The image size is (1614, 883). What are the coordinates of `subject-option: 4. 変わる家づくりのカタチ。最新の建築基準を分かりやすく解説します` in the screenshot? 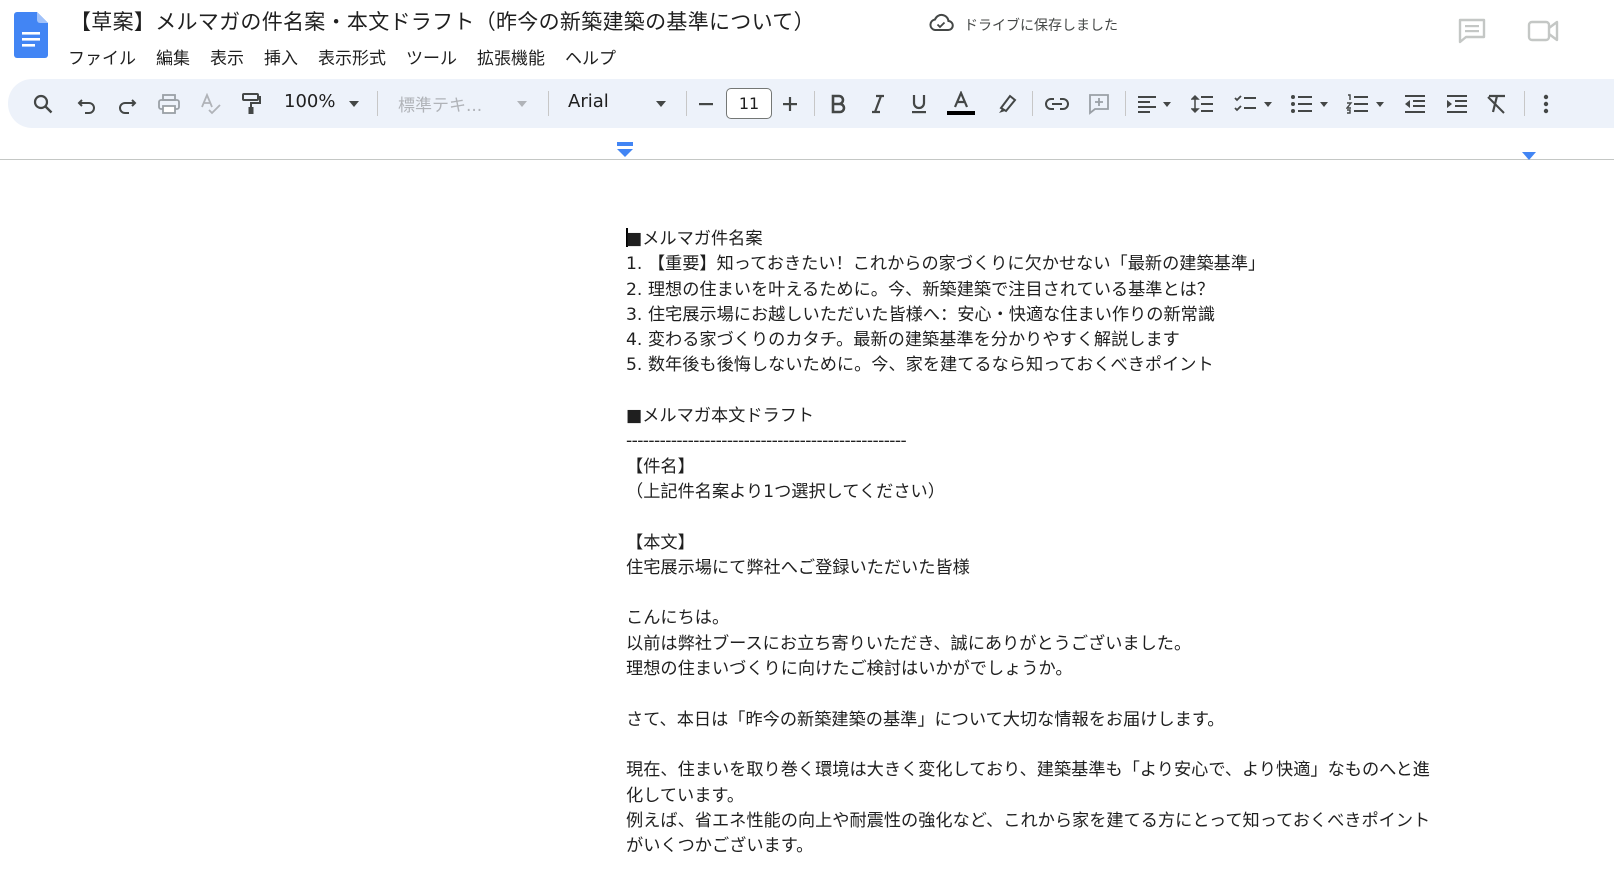 It's located at (903, 340).